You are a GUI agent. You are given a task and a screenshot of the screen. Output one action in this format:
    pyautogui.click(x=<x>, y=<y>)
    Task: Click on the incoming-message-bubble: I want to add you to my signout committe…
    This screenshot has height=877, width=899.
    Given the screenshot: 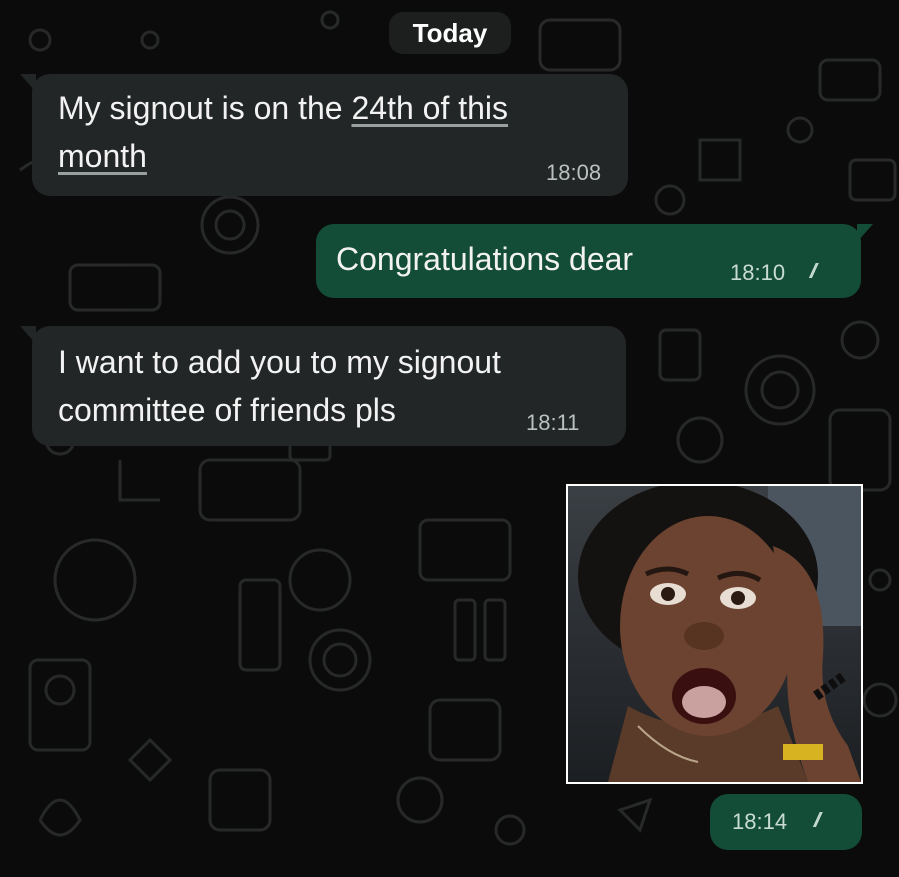 What is the action you would take?
    pyautogui.click(x=323, y=386)
    